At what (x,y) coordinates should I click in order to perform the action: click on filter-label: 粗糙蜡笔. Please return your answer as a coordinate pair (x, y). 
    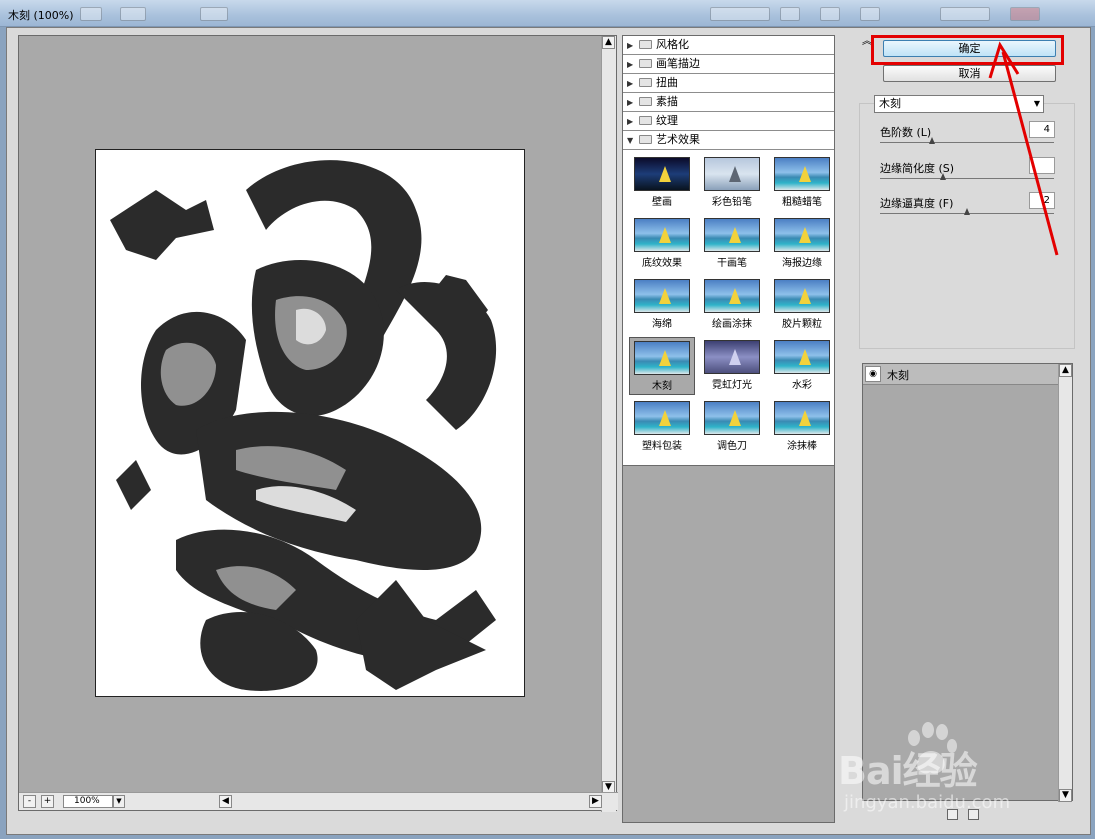
    Looking at the image, I should click on (802, 202).